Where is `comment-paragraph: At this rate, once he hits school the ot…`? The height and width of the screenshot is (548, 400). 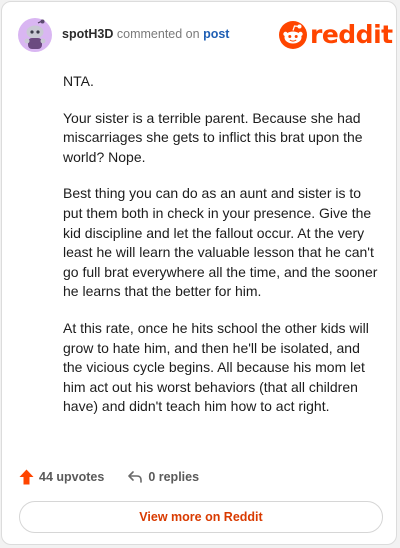 comment-paragraph: At this rate, once he hits school the ot… is located at coordinates (216, 367).